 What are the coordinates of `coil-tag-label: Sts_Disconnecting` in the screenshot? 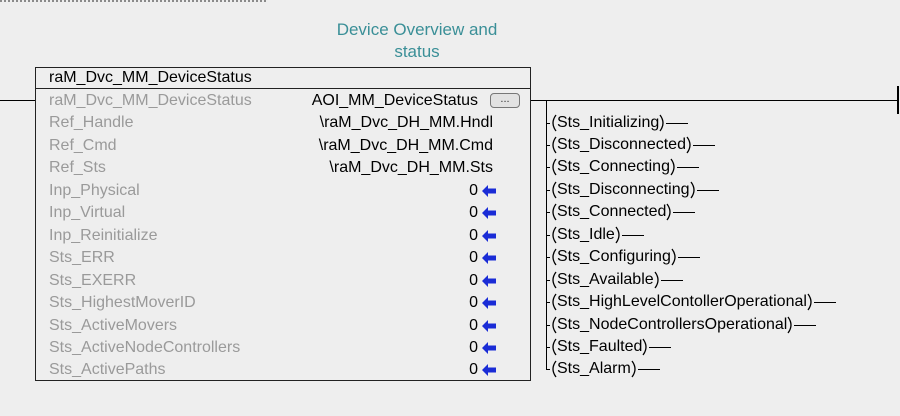 It's located at (623, 189).